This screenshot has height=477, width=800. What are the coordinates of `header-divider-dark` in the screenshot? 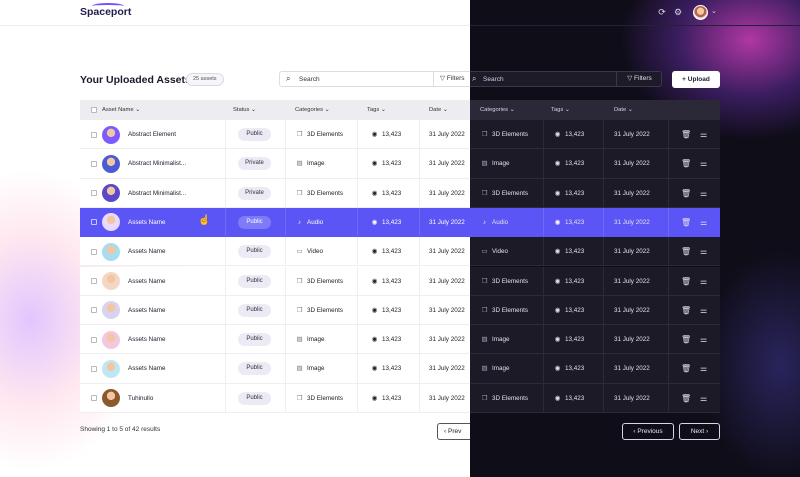 It's located at (635, 25).